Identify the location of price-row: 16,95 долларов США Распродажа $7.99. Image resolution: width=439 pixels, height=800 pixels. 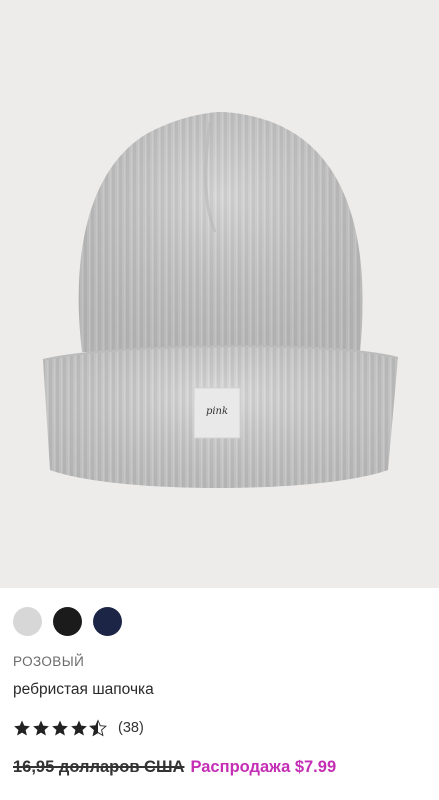
(174, 767).